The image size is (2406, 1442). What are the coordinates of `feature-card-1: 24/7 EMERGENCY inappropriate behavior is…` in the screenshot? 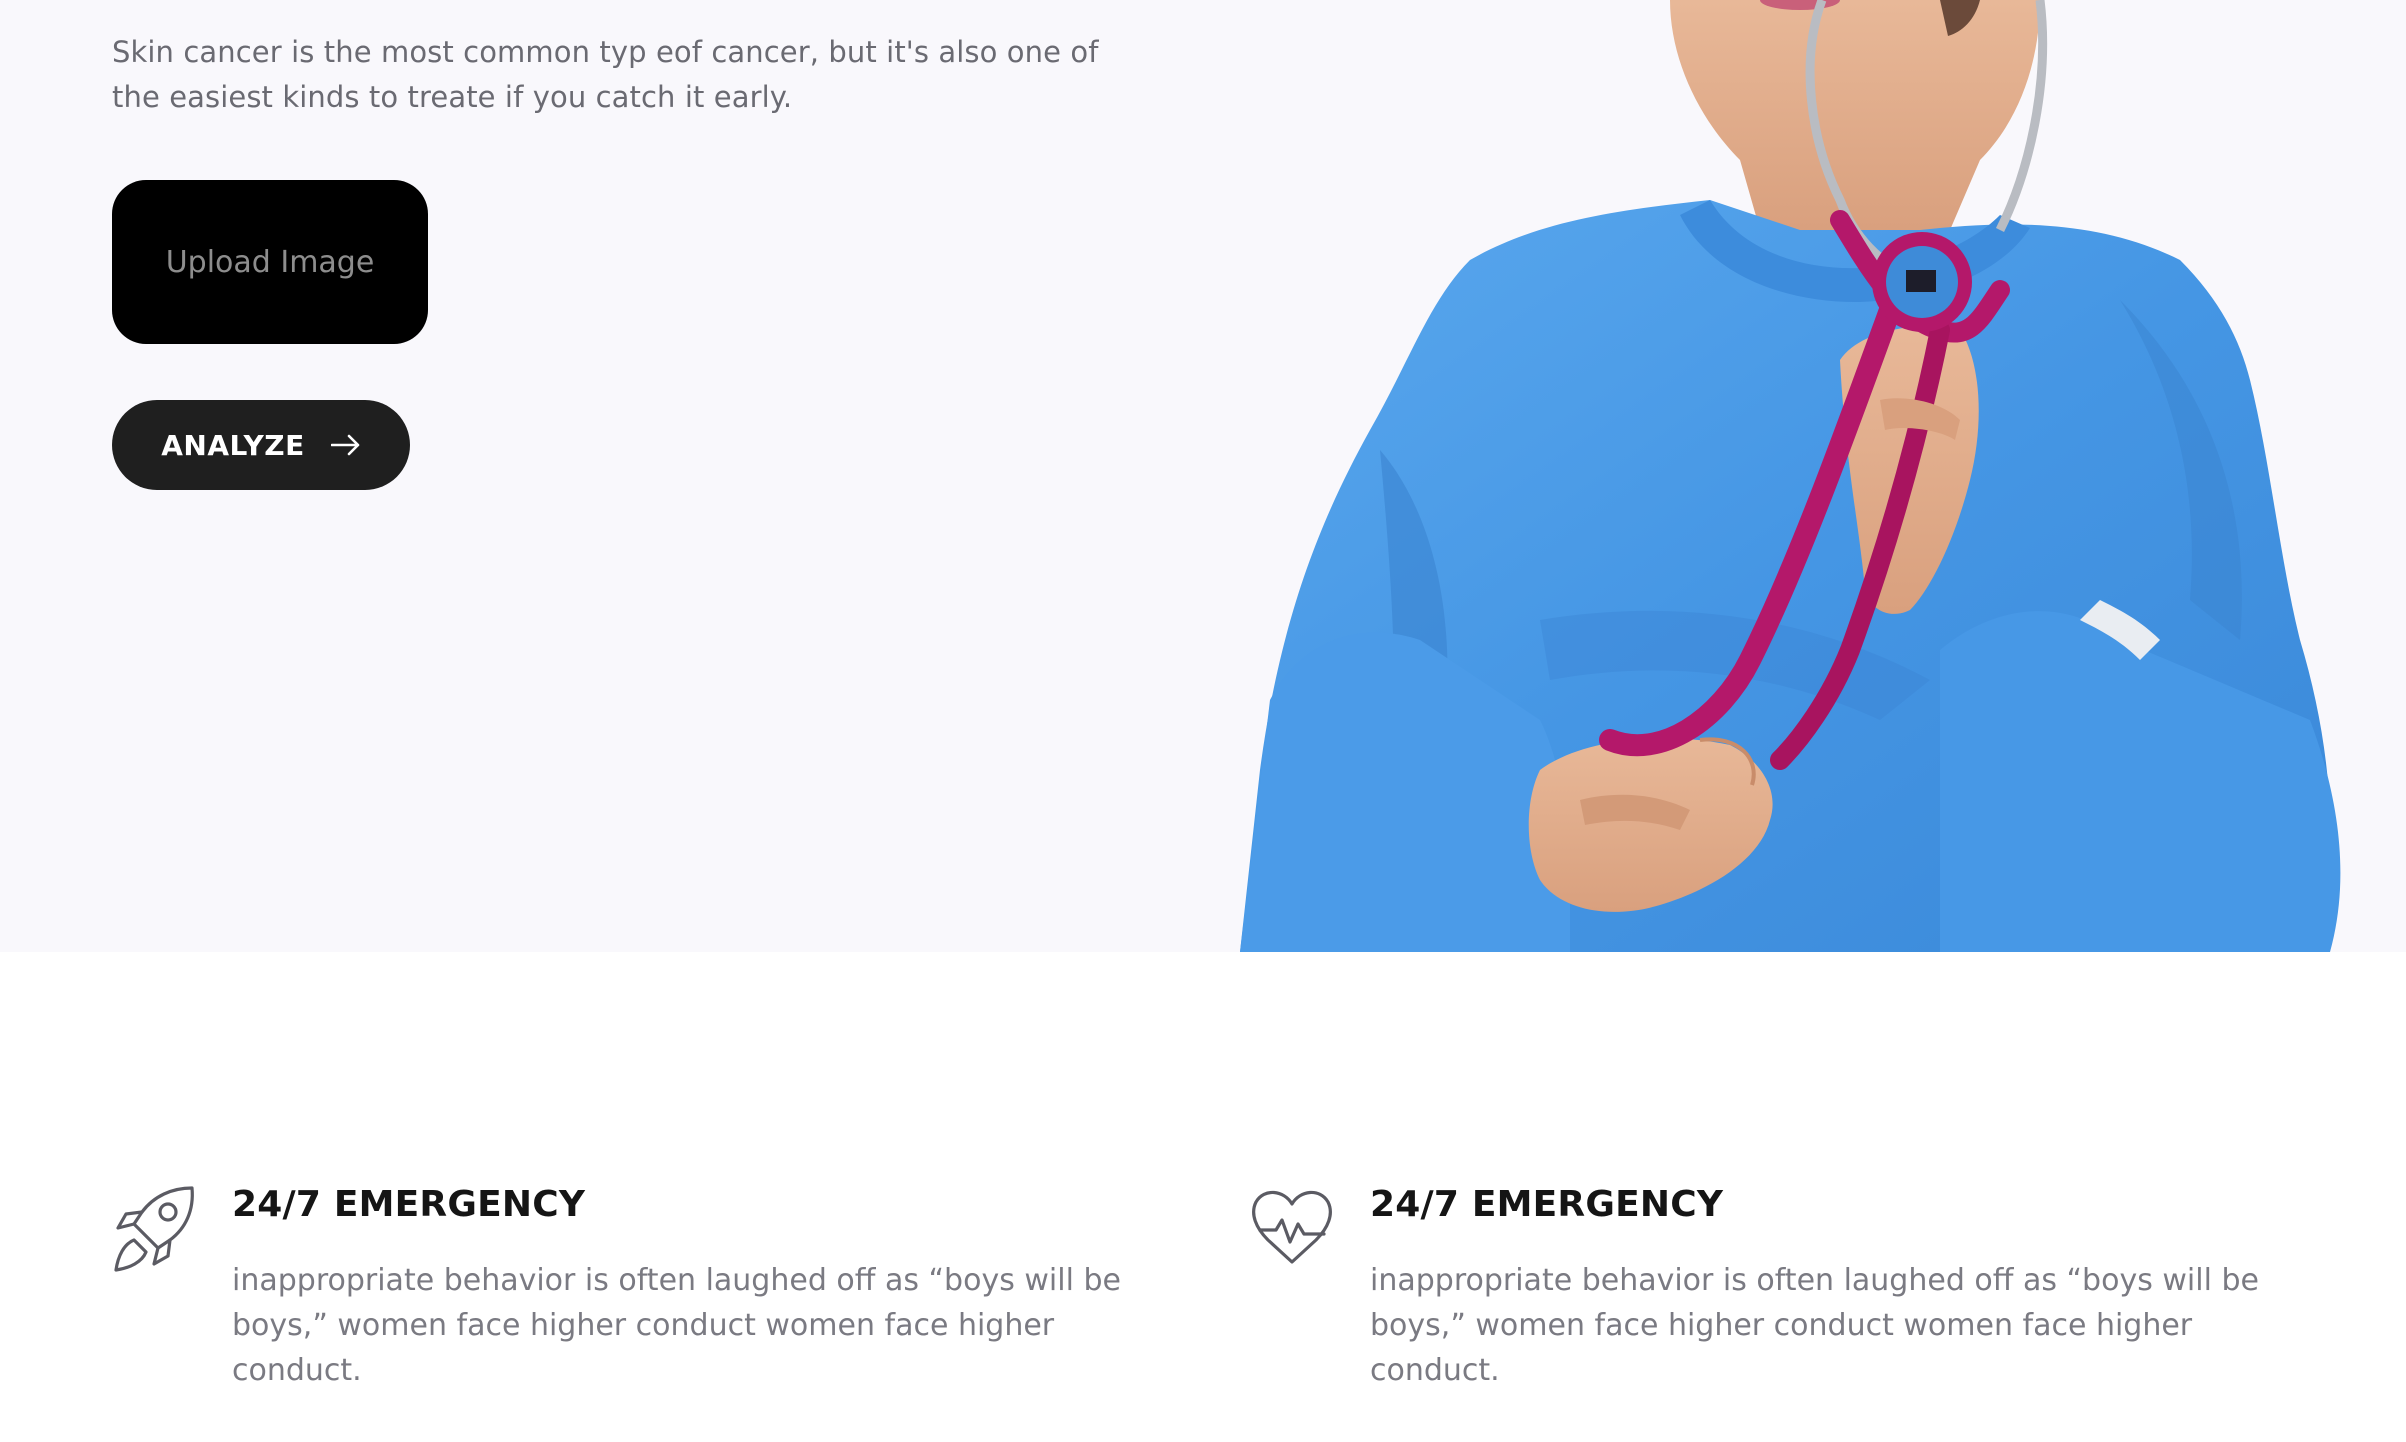 It's located at (642, 1284).